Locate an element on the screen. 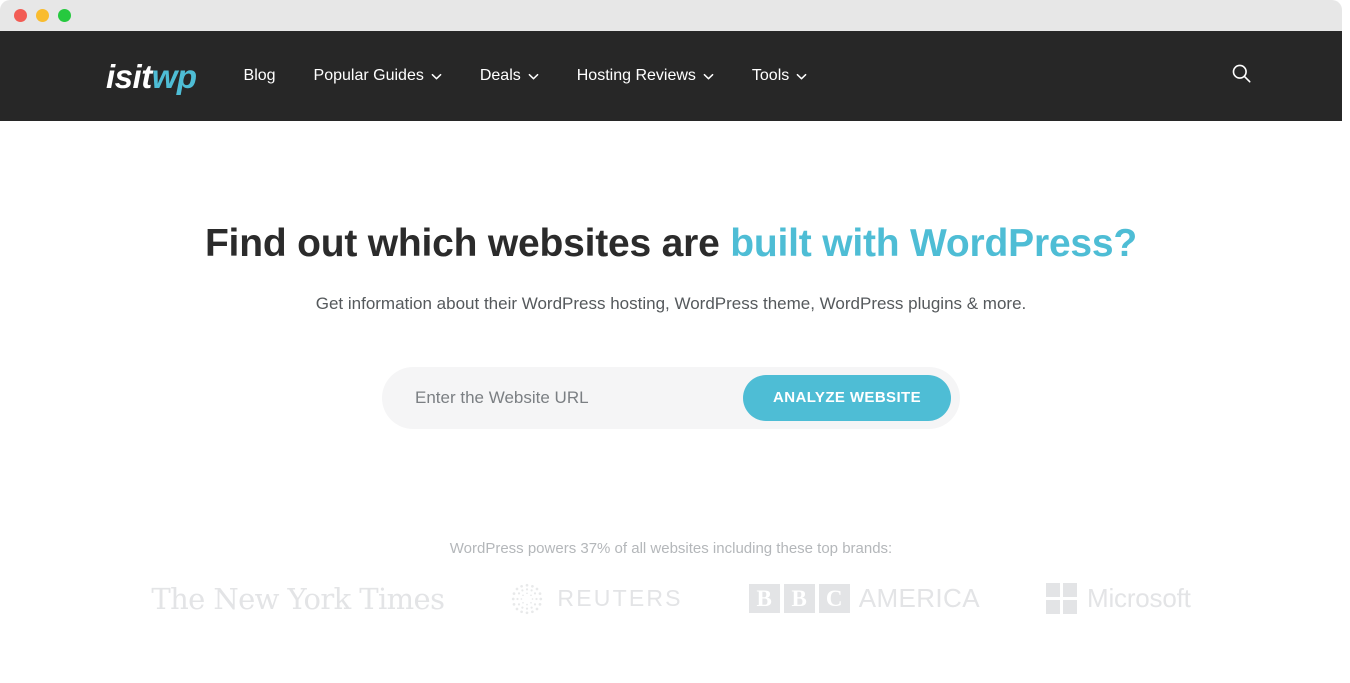  site-logo: isitwp is located at coordinates (151, 76).